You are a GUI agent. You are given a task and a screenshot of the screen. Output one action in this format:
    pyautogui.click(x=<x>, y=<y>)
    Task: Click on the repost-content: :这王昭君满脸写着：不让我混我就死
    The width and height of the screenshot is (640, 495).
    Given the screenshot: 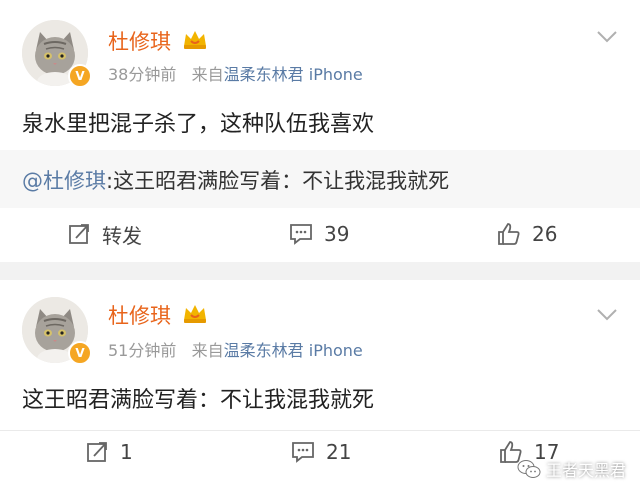 What is the action you would take?
    pyautogui.click(x=278, y=181)
    